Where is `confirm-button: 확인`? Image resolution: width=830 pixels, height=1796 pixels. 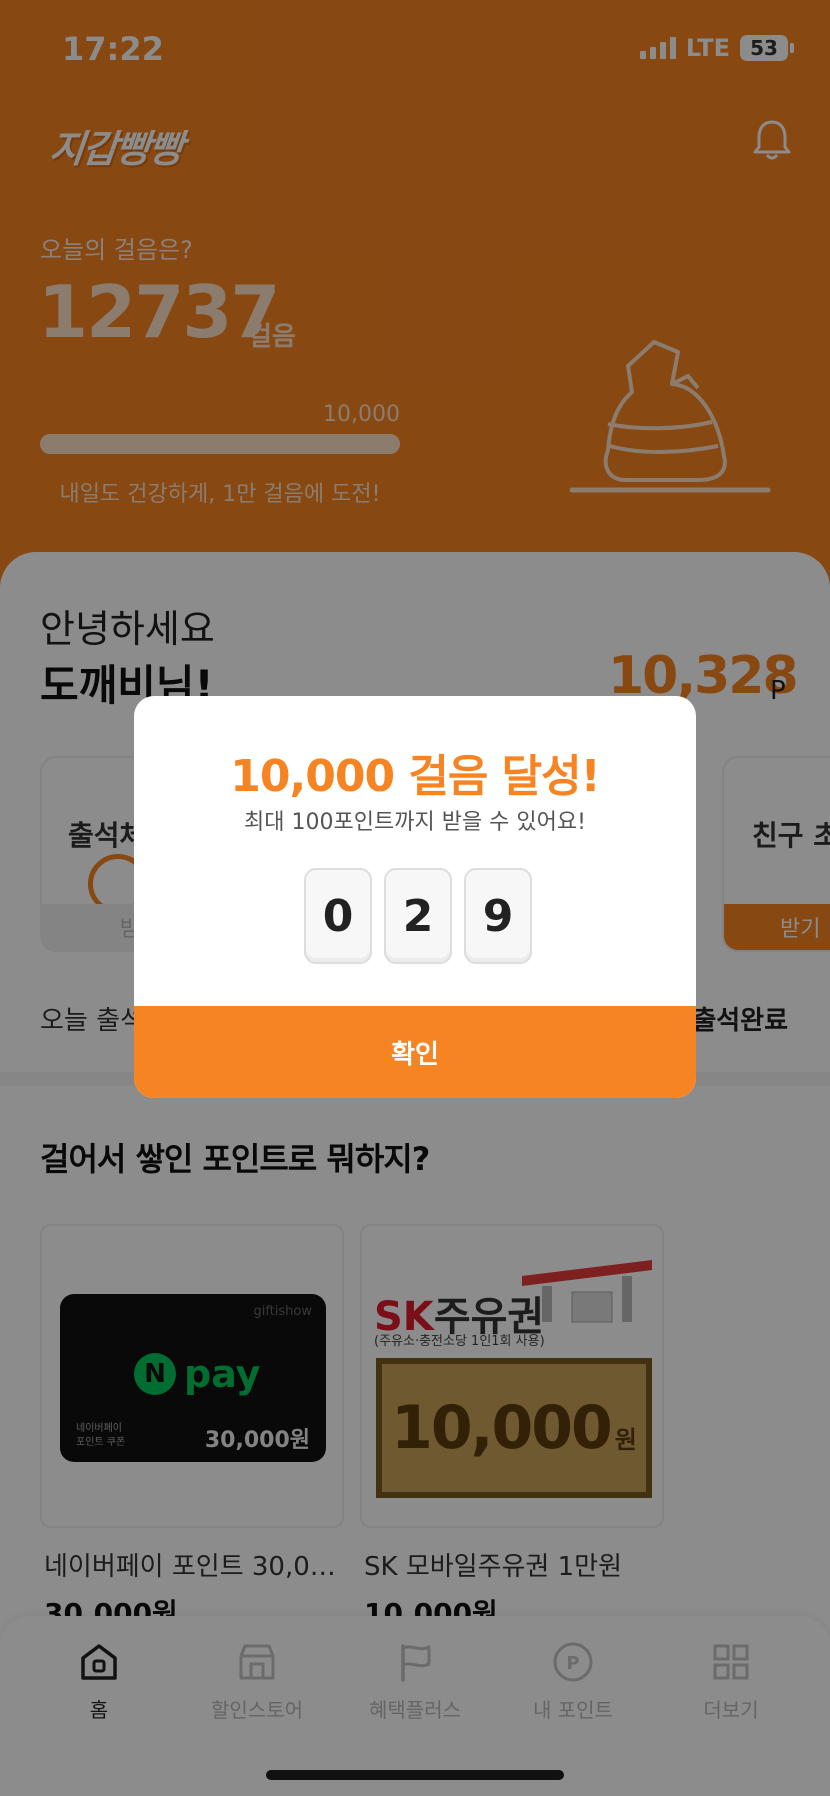 confirm-button: 확인 is located at coordinates (415, 1052).